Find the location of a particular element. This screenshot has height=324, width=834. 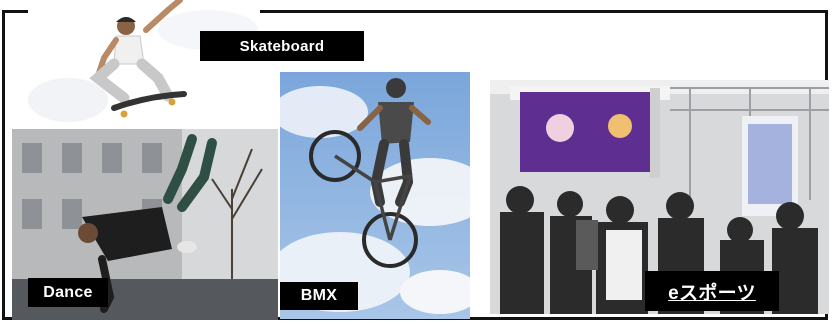

skateboard-label: Skateboard is located at coordinates (282, 46).